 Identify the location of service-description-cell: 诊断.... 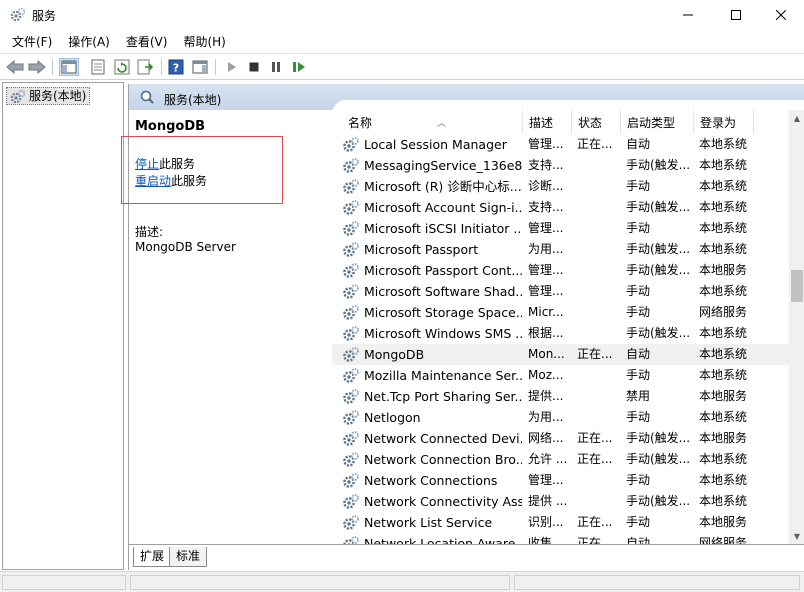
(546, 186).